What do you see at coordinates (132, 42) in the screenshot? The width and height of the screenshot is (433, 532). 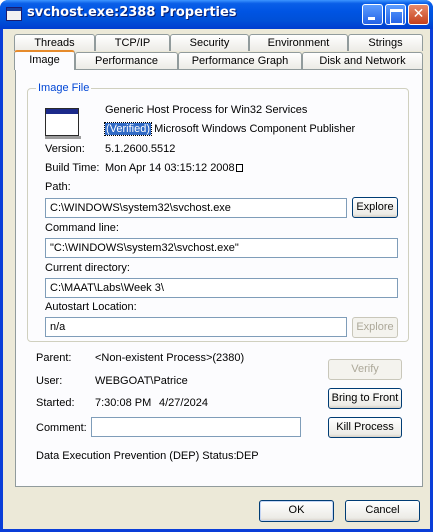 I see `tab-tcp-ip: TCP/IP` at bounding box center [132, 42].